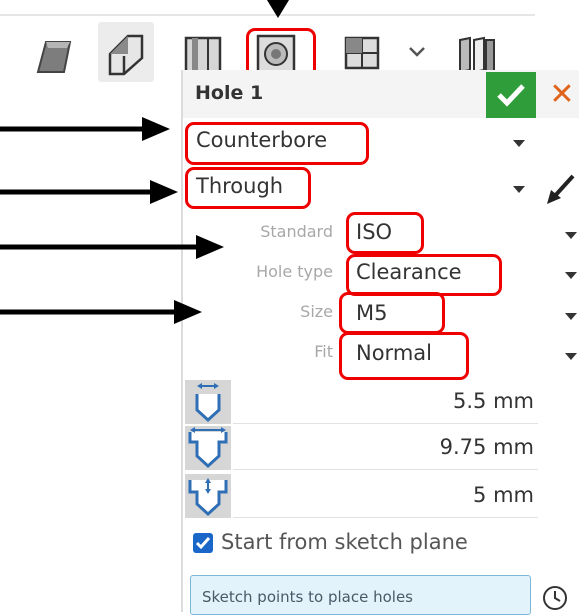  I want to click on counterbore-diameter-value: 9.75 mm, so click(486, 447).